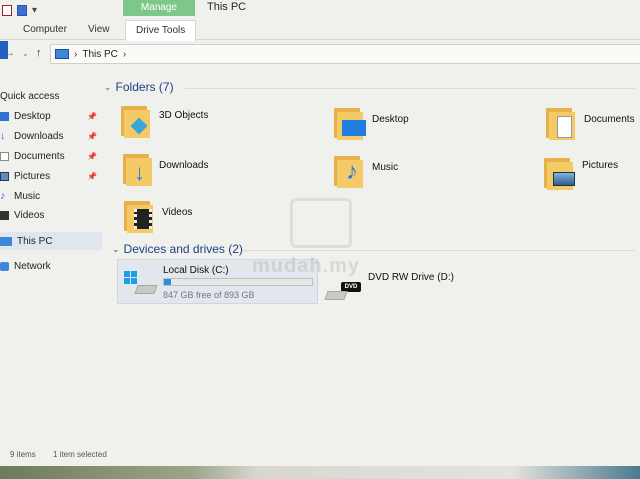 This screenshot has width=640, height=479. I want to click on desktop-icon, so click(4, 116).